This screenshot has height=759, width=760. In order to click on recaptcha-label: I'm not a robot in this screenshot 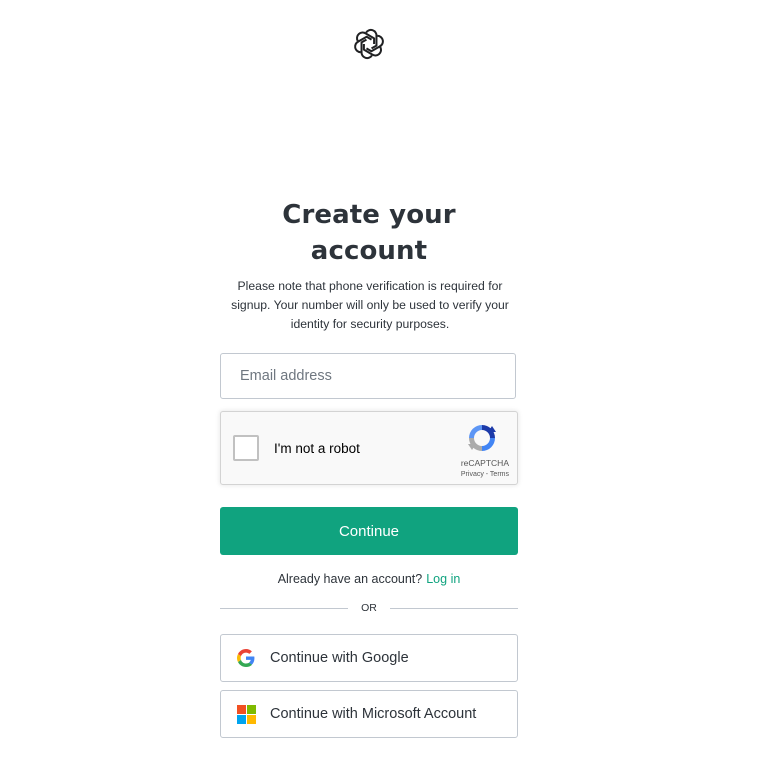, I will do `click(317, 448)`.